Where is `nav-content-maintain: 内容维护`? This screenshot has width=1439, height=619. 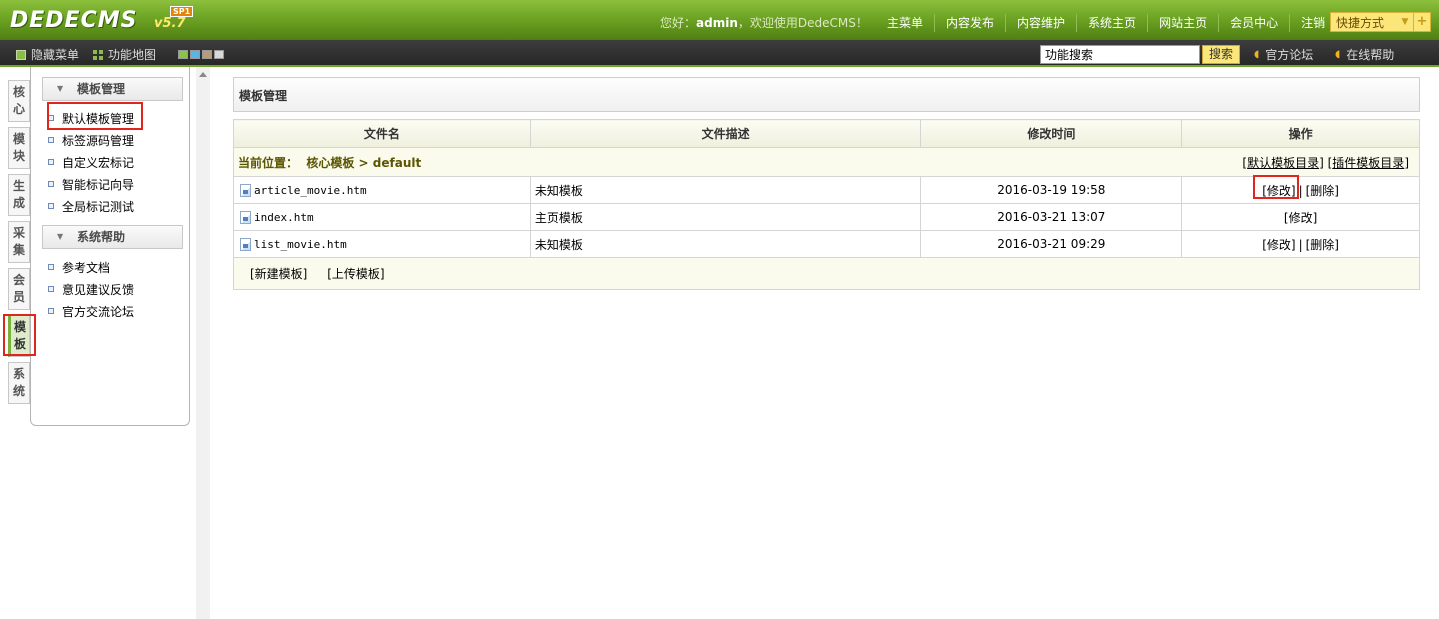
nav-content-maintain: 内容维护 is located at coordinates (1040, 23).